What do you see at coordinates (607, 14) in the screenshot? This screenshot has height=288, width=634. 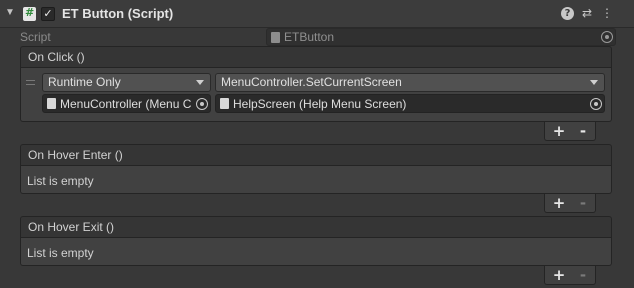 I see `kebab-menu-icon: ⋮` at bounding box center [607, 14].